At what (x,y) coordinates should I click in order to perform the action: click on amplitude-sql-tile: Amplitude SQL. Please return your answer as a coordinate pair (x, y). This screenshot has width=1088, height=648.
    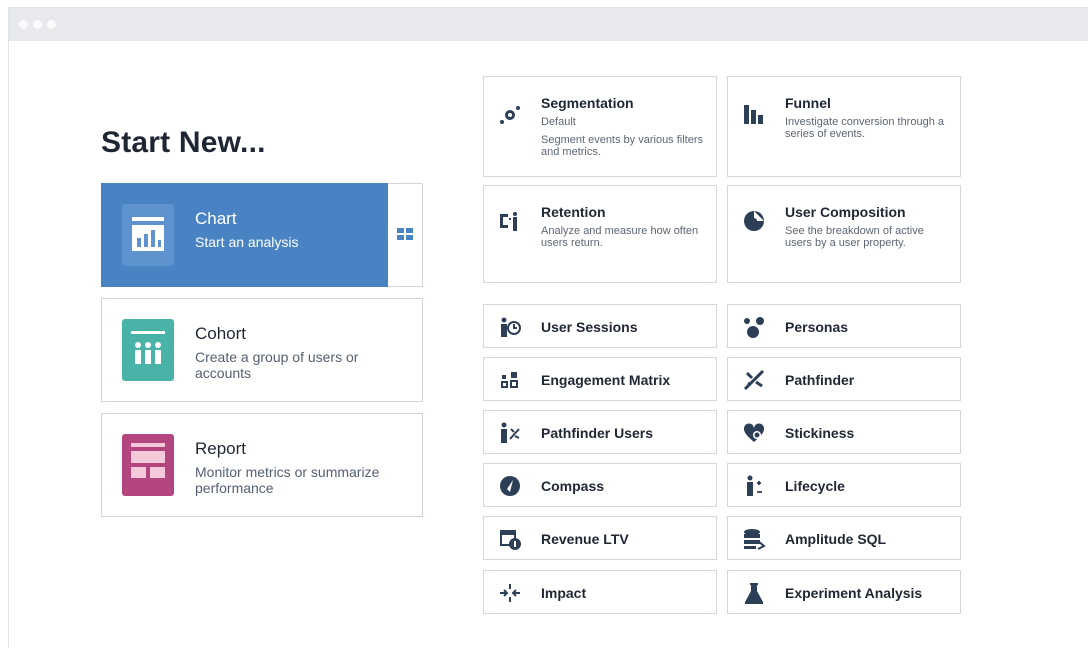
    Looking at the image, I should click on (844, 538).